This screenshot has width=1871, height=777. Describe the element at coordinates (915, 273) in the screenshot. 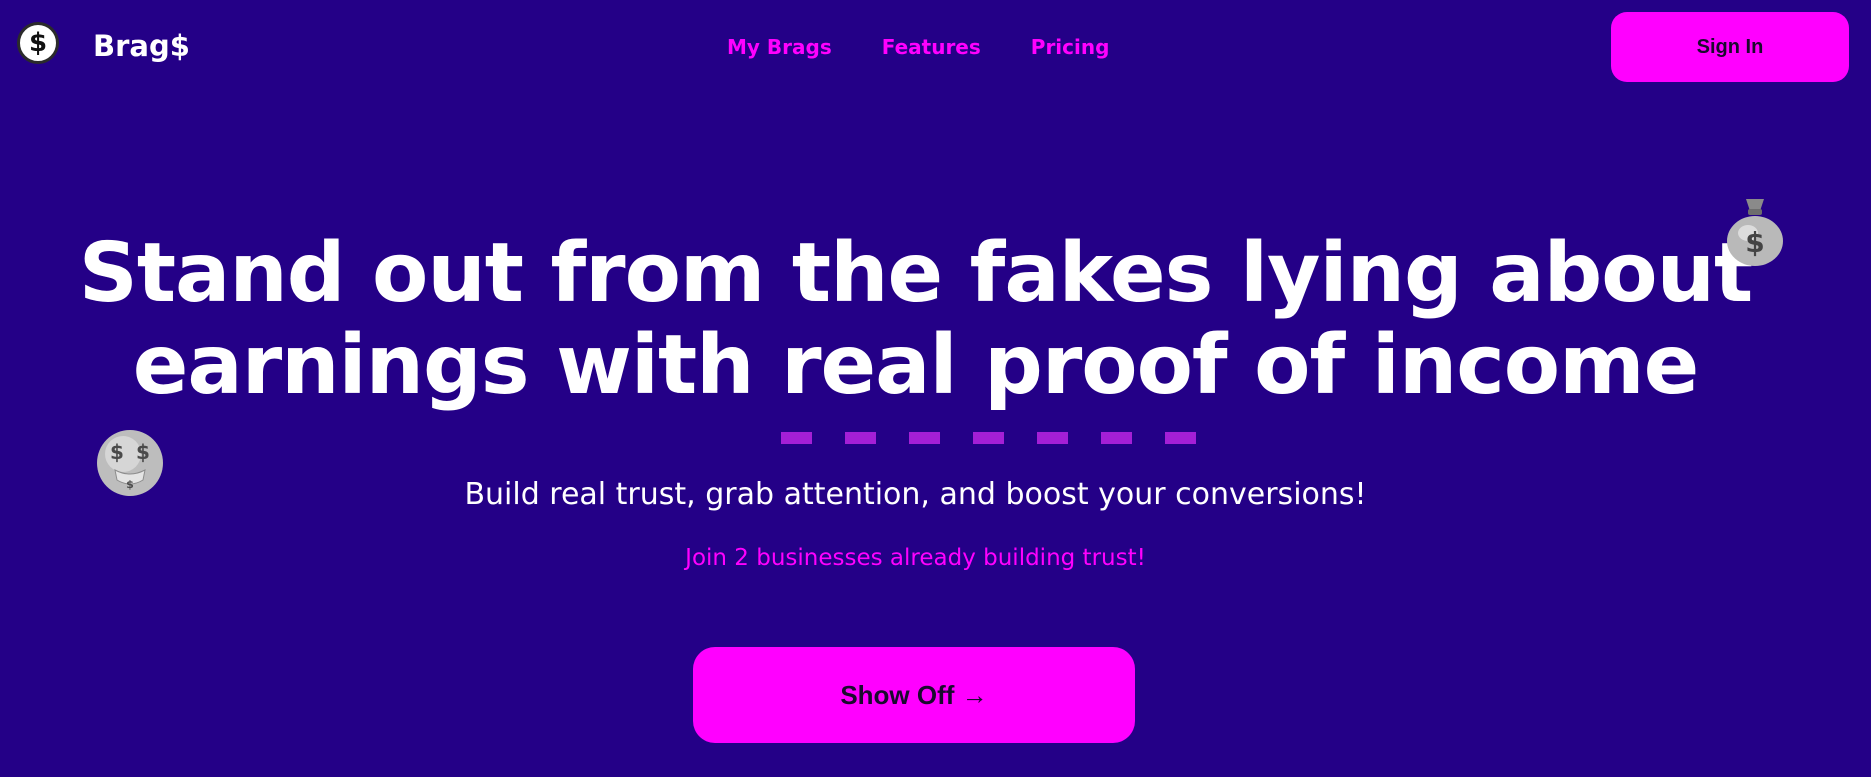

I see `hero-headline-line-1: Stand out from the fakes lying about` at that location.